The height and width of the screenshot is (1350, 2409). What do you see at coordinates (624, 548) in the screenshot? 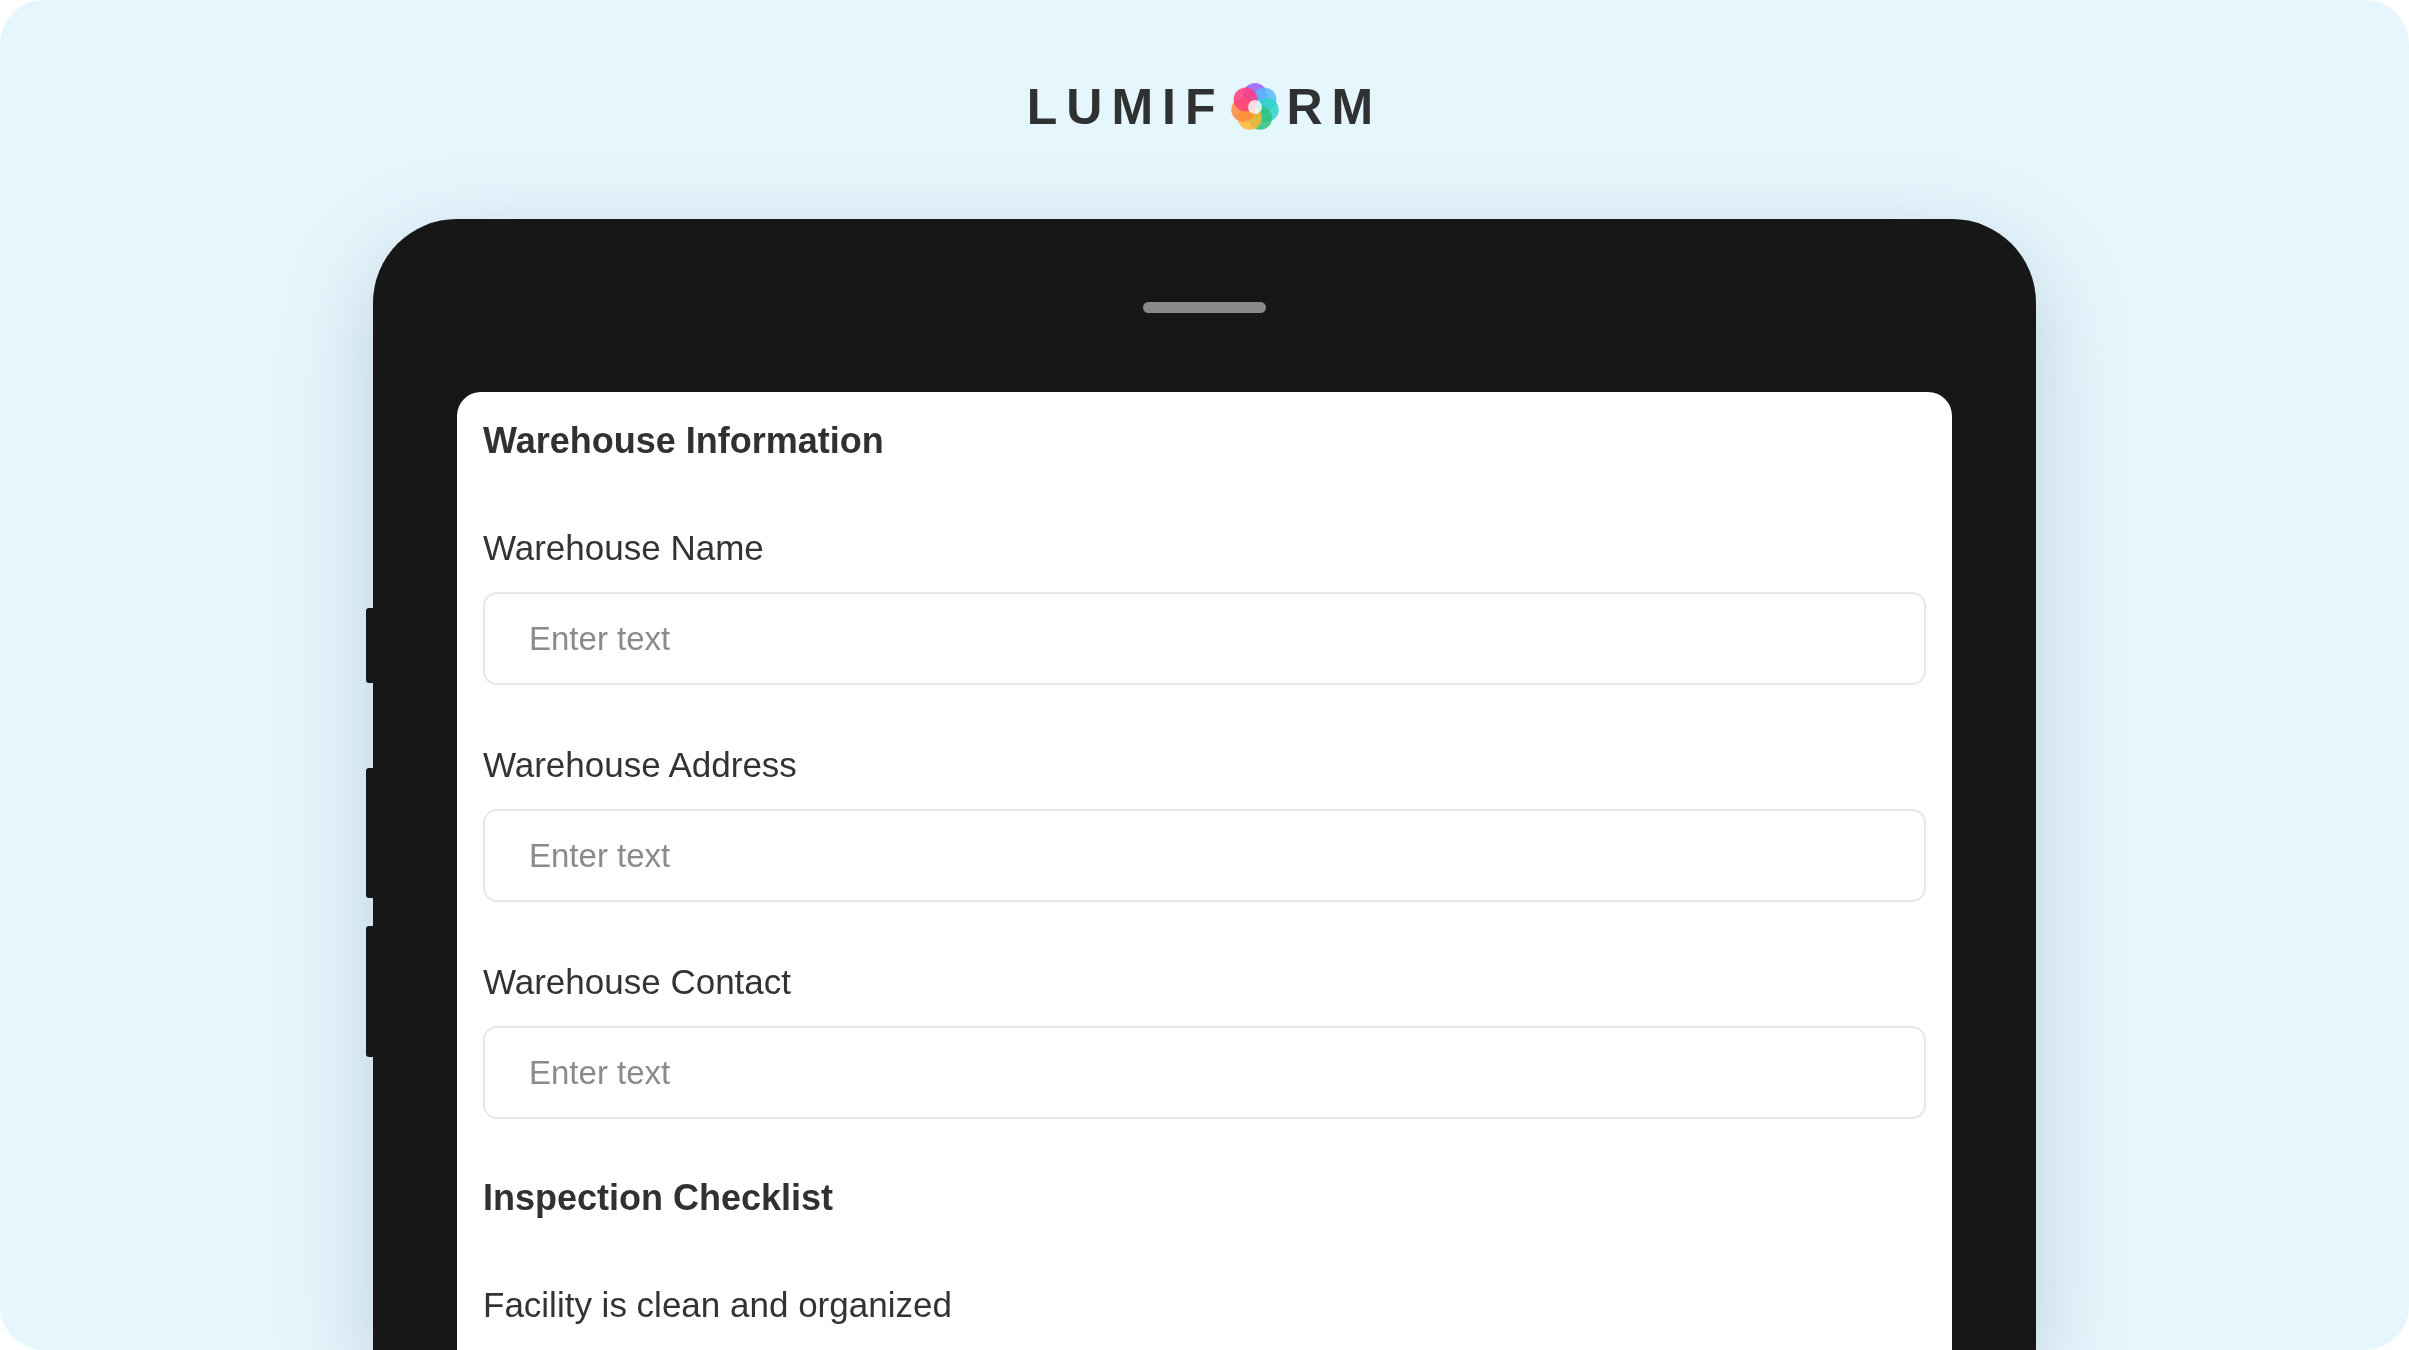
I see `field-label: Warehouse Name` at bounding box center [624, 548].